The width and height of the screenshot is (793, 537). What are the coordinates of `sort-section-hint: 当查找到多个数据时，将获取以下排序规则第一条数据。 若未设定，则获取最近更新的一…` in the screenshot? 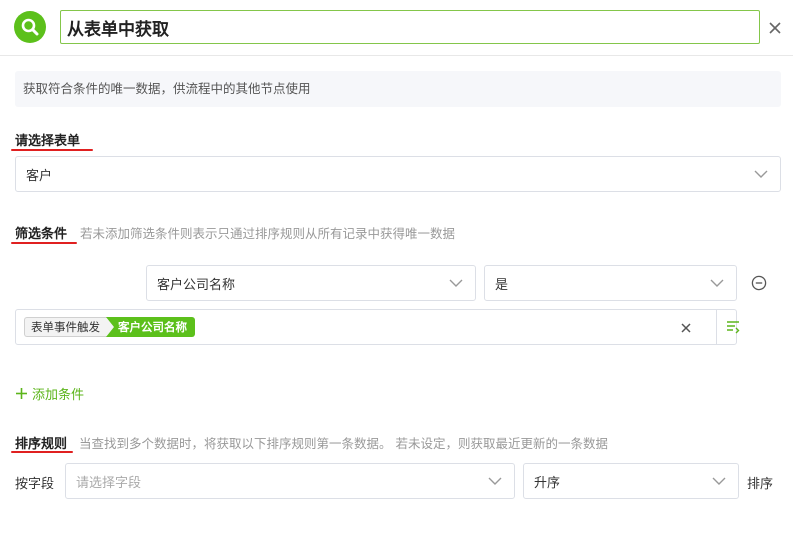 It's located at (343, 443).